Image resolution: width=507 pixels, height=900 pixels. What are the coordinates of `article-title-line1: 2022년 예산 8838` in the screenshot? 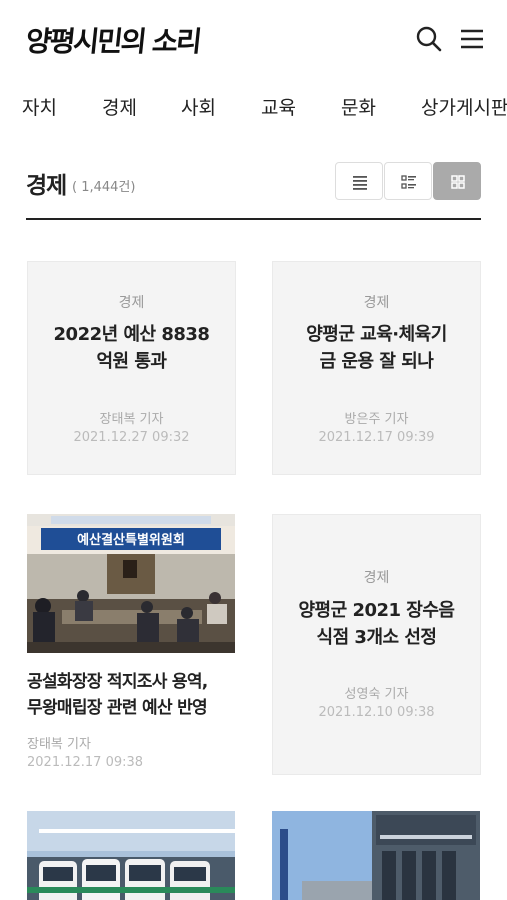 It's located at (131, 334).